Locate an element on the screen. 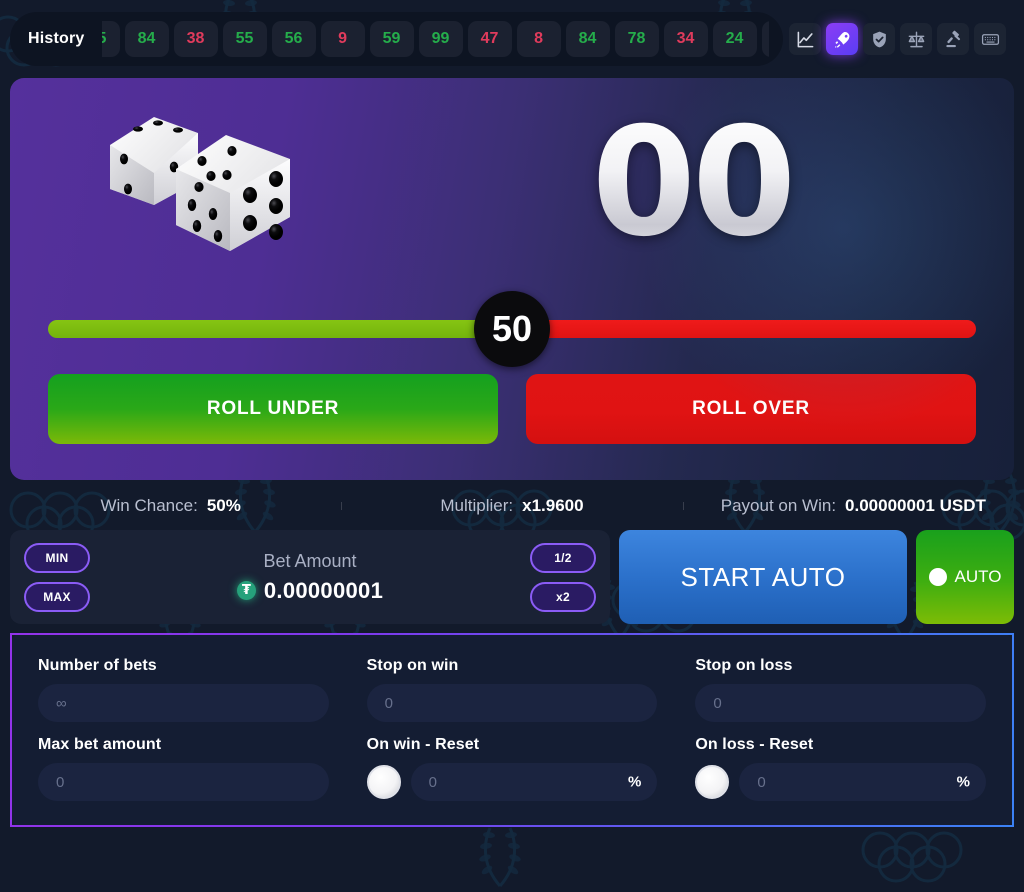 The image size is (1024, 892). history-chip: 63 is located at coordinates (765, 39).